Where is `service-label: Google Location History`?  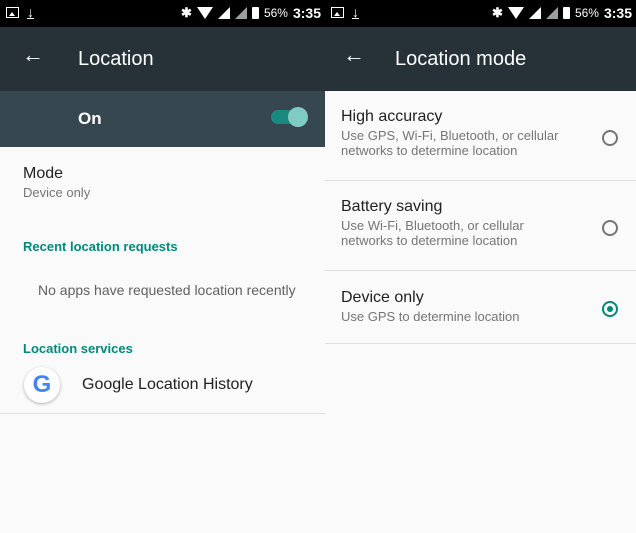 service-label: Google Location History is located at coordinates (167, 384).